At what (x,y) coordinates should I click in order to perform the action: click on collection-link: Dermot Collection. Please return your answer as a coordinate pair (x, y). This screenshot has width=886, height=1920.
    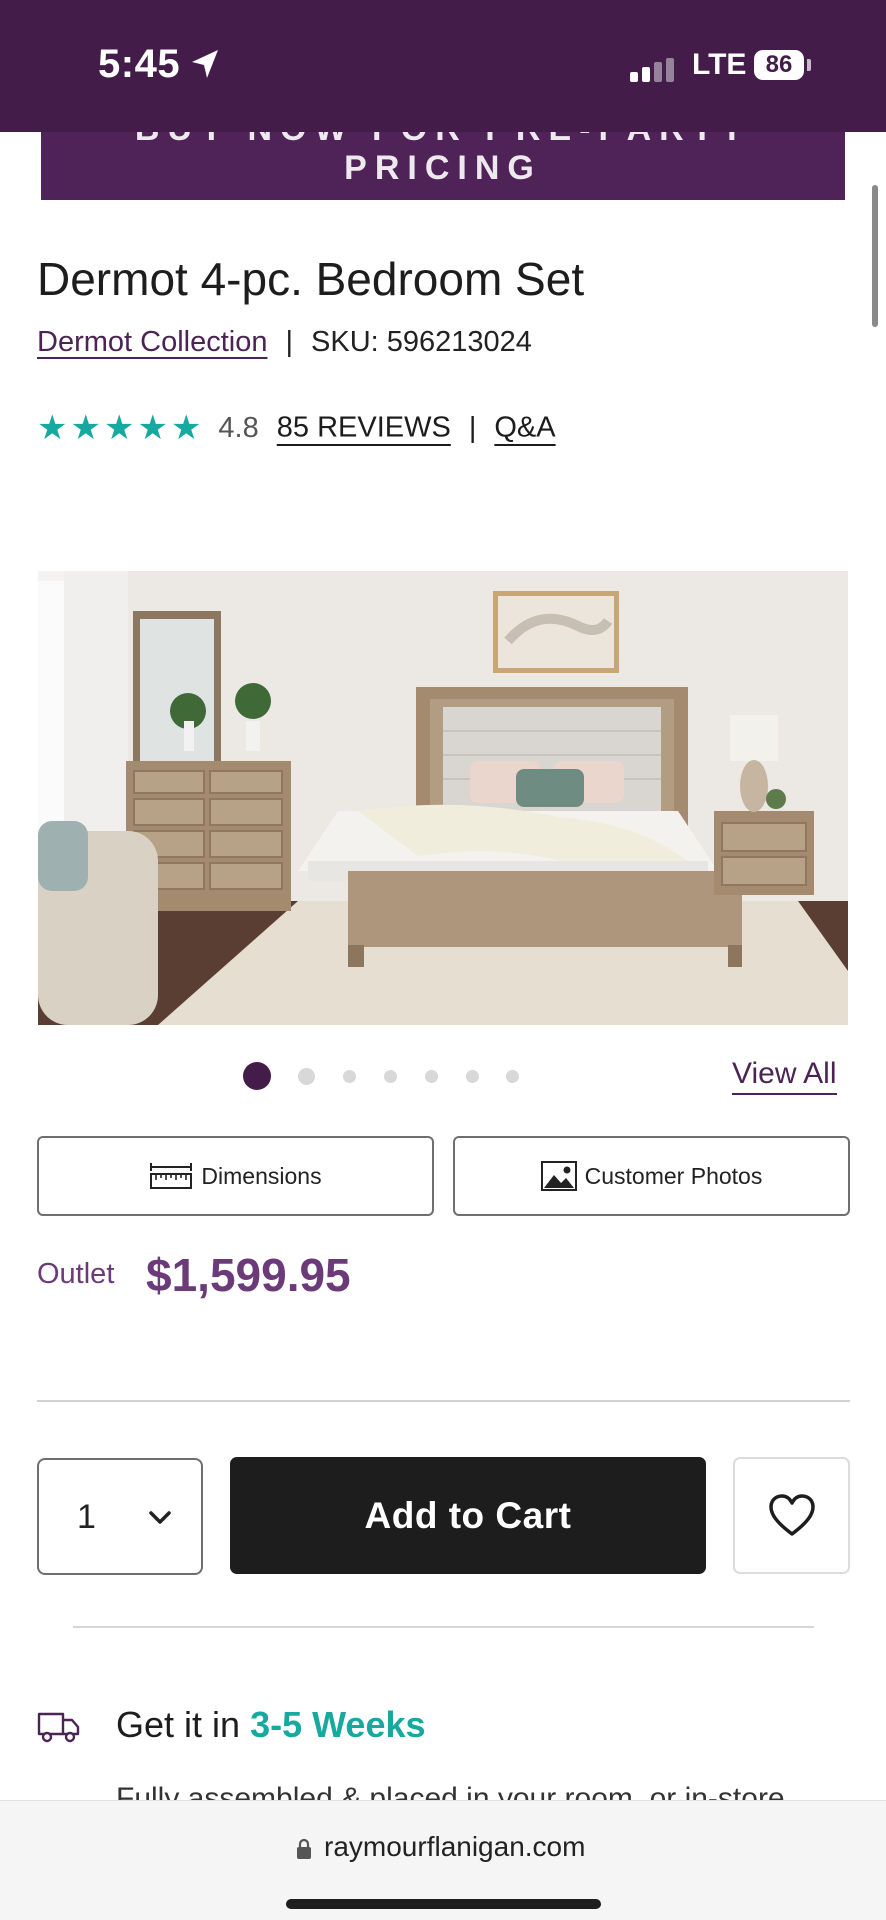
    Looking at the image, I should click on (152, 342).